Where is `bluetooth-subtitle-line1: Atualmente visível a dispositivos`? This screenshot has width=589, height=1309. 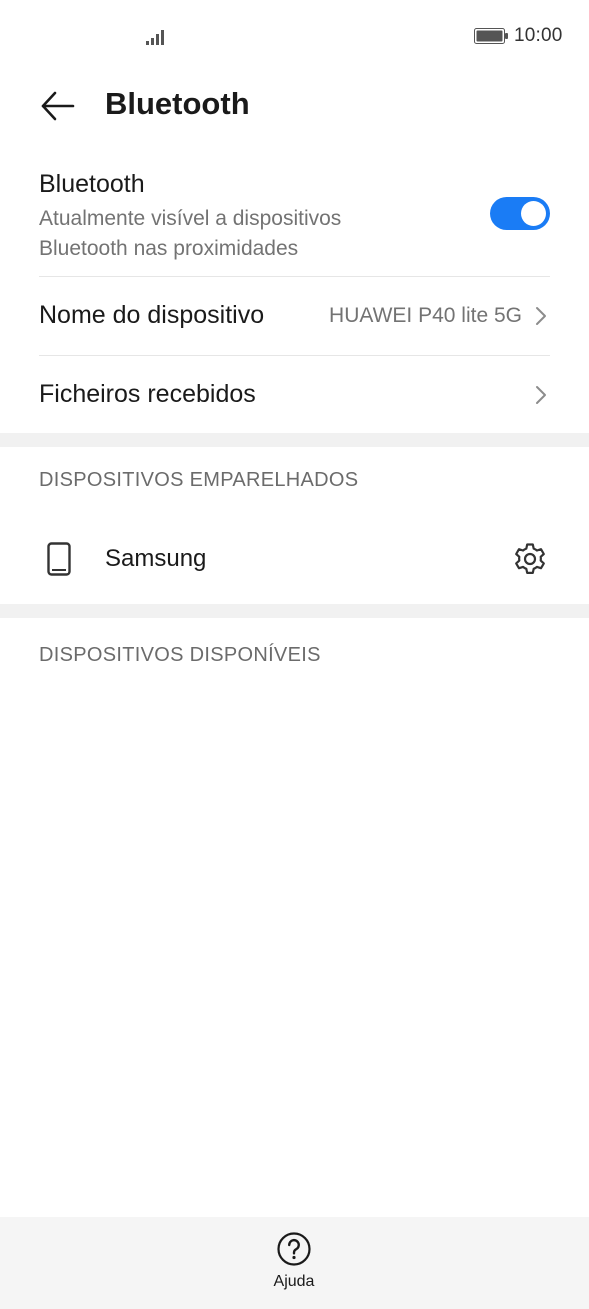 bluetooth-subtitle-line1: Atualmente visível a dispositivos is located at coordinates (190, 218).